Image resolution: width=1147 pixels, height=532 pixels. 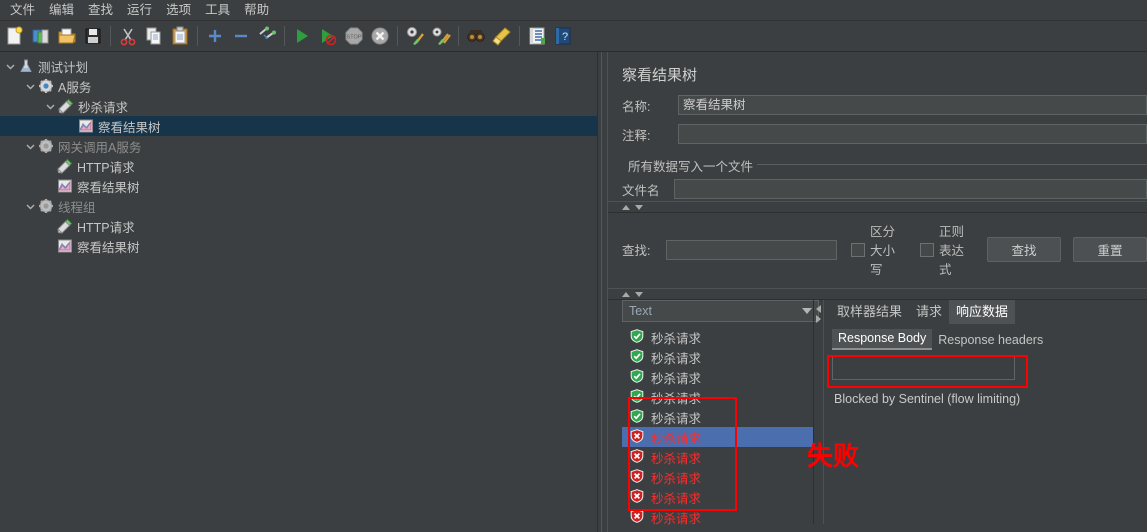 What do you see at coordinates (878, 249) in the screenshot?
I see `case-sensitive-checkbox: 区分大小写` at bounding box center [878, 249].